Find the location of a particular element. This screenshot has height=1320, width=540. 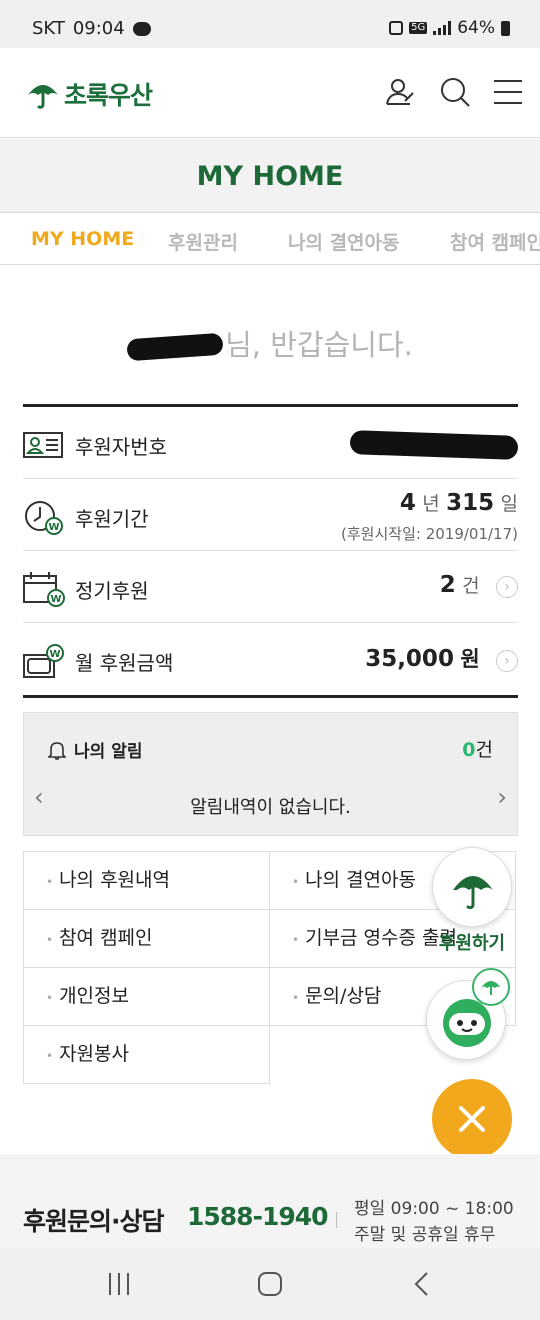

hours-weekend: 주말 및 공휴일 휴무 is located at coordinates (425, 1235).